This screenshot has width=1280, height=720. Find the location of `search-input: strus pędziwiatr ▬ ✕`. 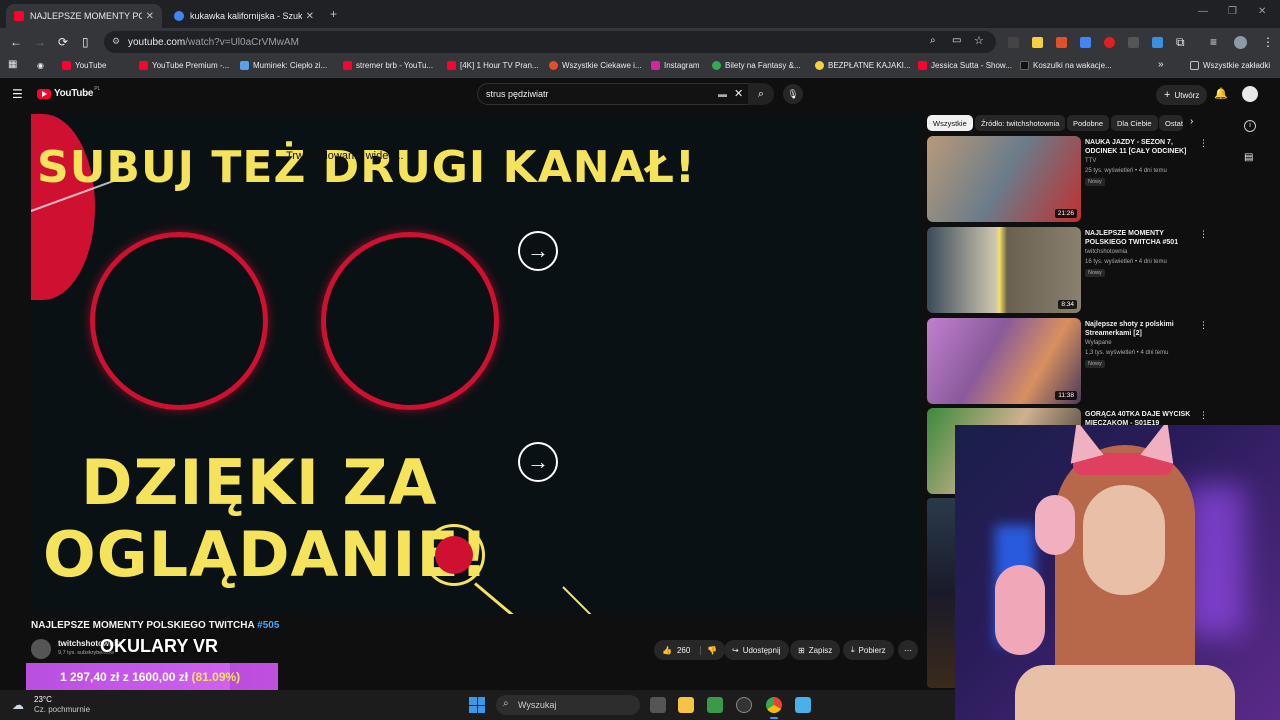

search-input: strus pędziwiatr ▬ ✕ is located at coordinates (613, 94).